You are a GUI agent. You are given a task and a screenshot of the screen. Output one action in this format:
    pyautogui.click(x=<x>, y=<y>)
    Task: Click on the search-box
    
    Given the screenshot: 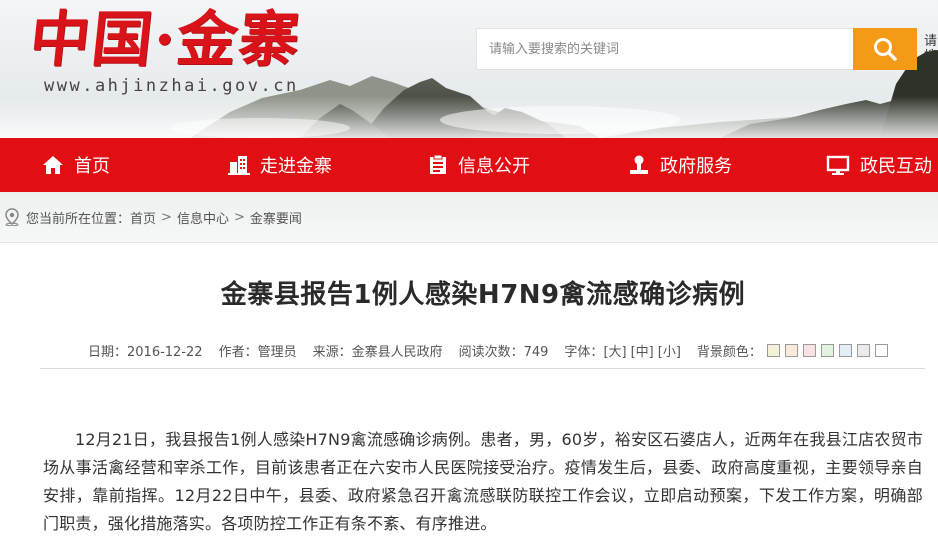 What is the action you would take?
    pyautogui.click(x=665, y=49)
    